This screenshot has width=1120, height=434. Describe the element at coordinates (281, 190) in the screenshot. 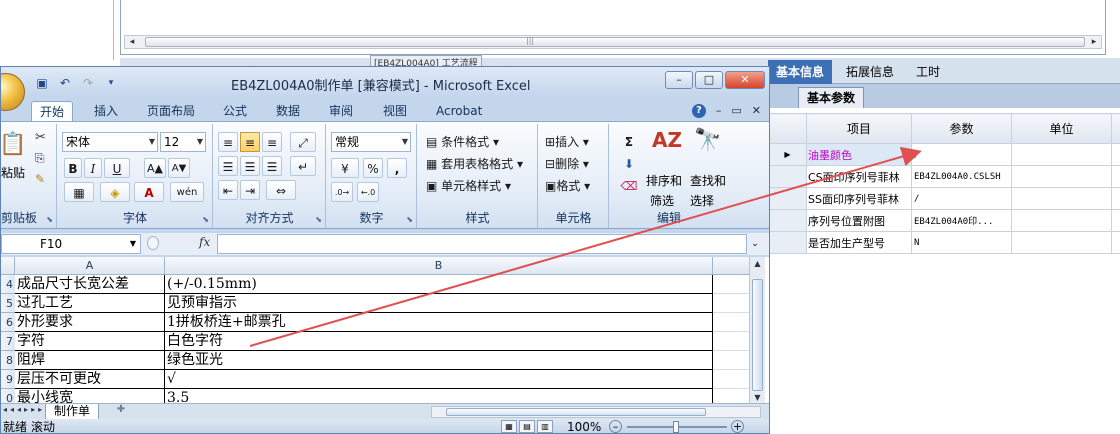

I see `merge-center-button: ⇔` at that location.